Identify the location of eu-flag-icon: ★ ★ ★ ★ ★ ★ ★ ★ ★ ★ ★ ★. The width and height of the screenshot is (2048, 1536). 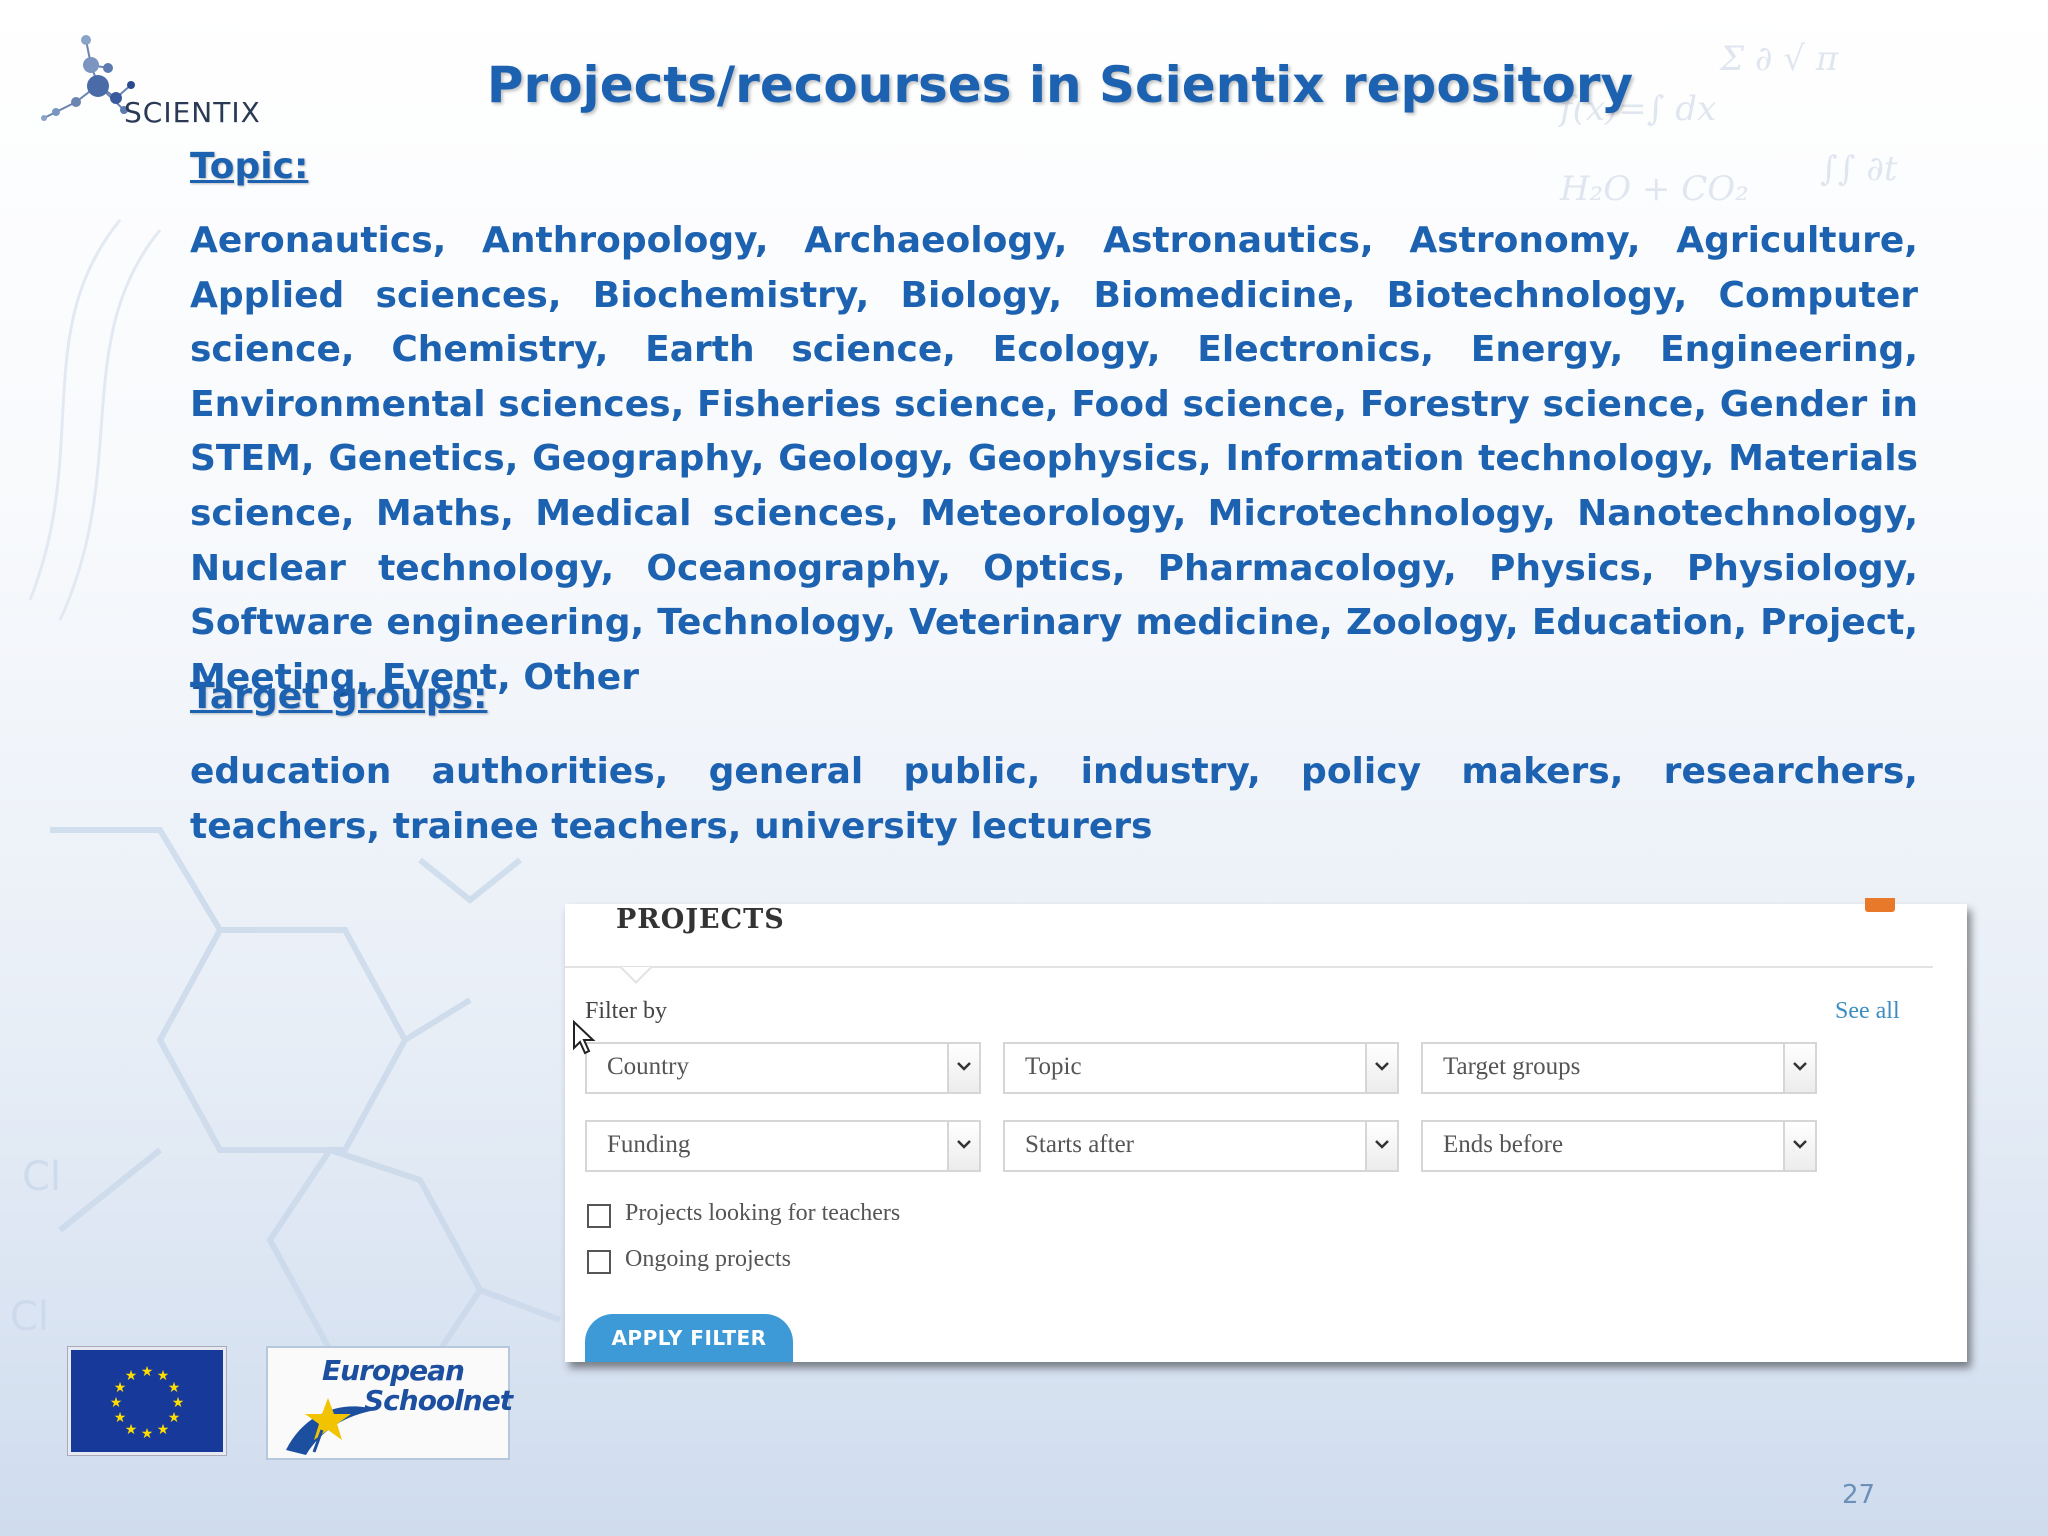
(147, 1403).